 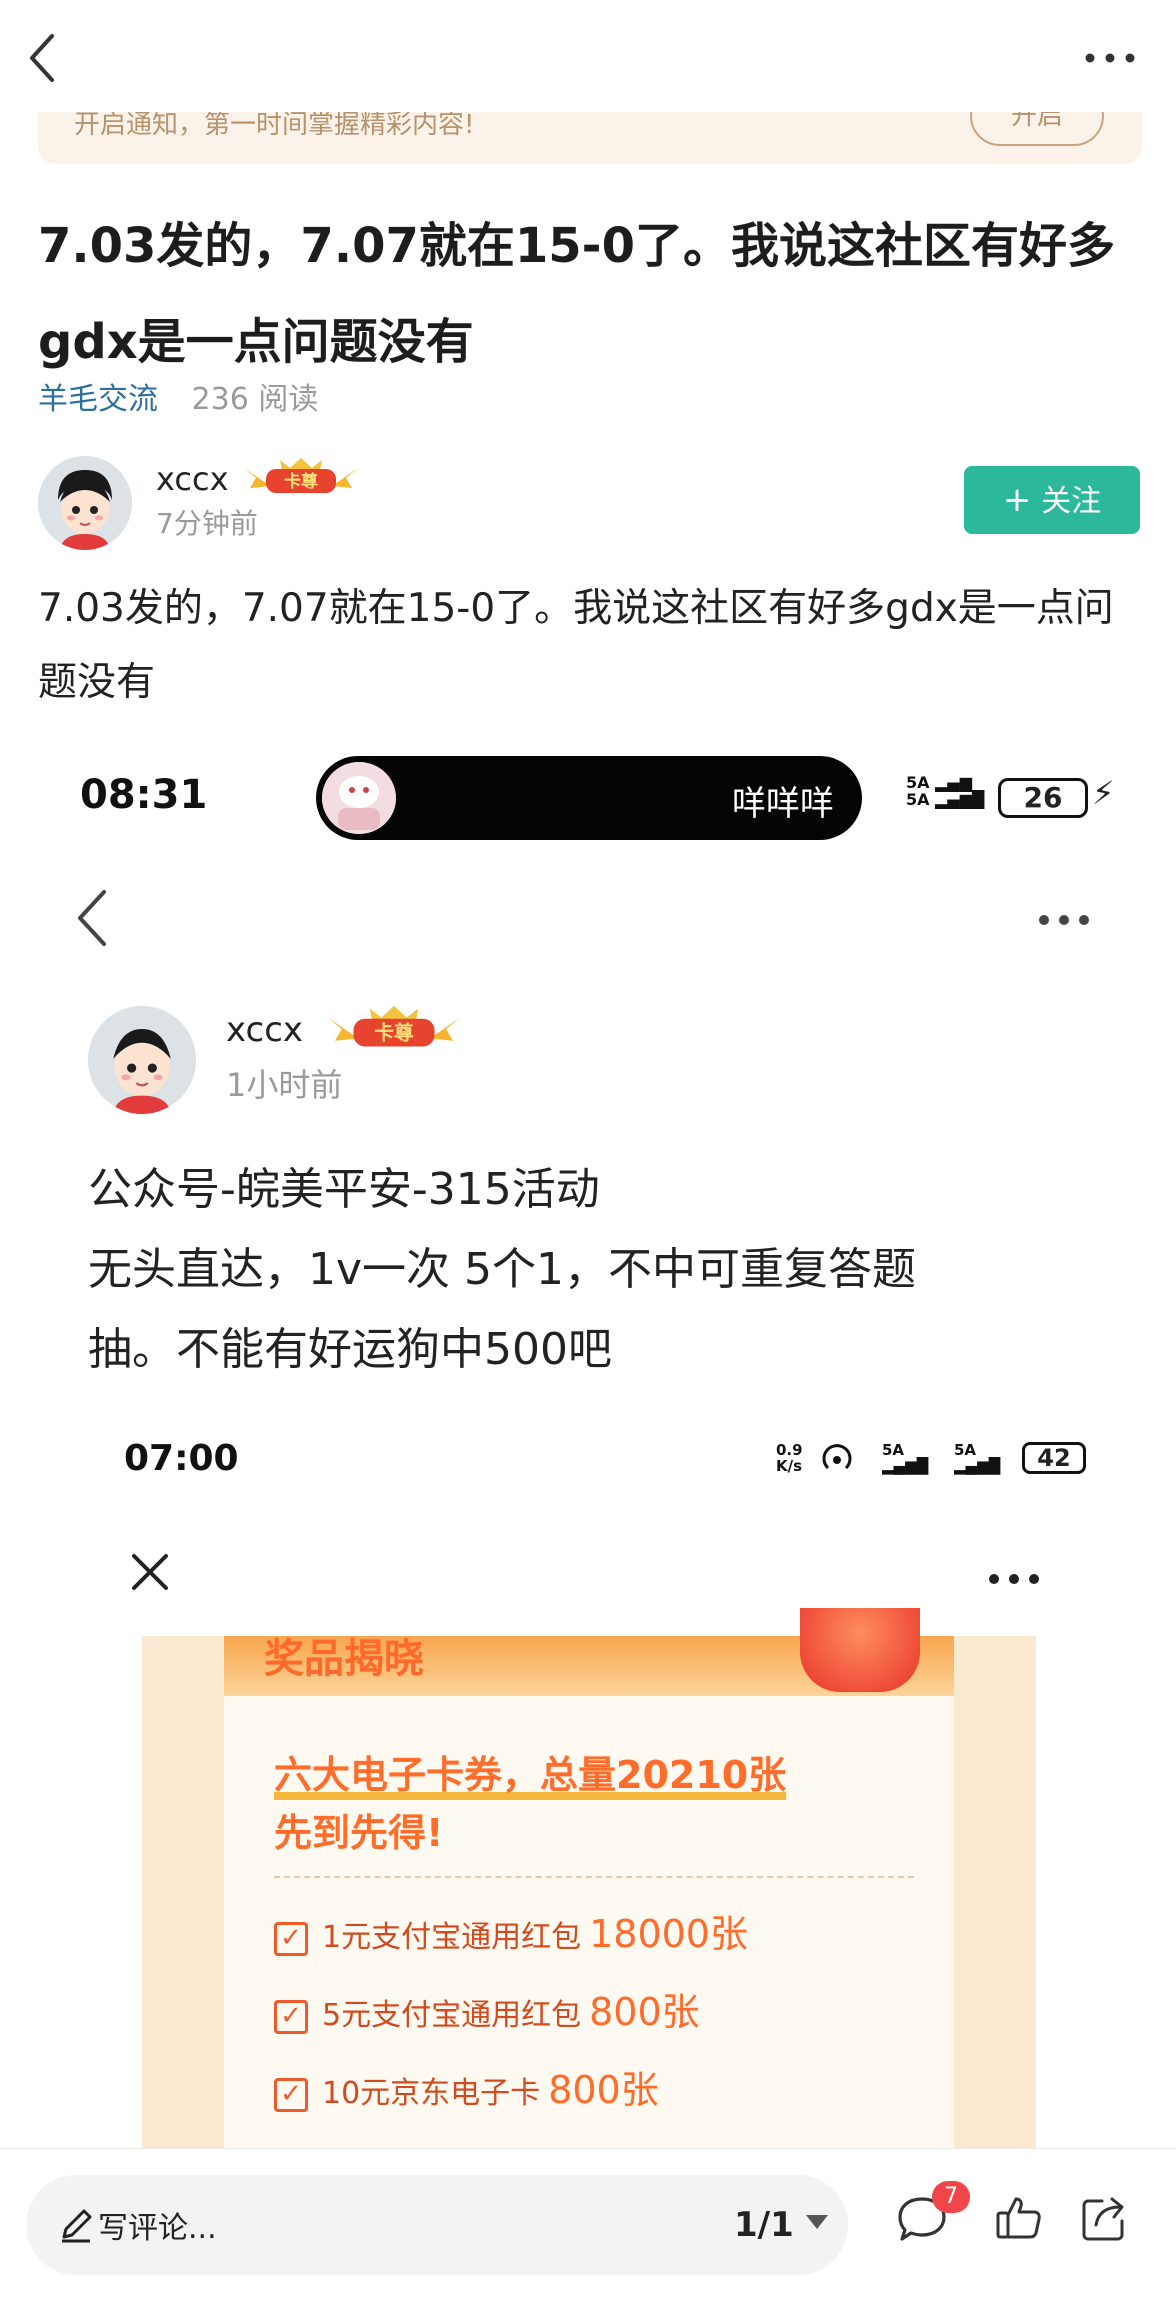 What do you see at coordinates (1017, 500) in the screenshot?
I see `plus-icon: +` at bounding box center [1017, 500].